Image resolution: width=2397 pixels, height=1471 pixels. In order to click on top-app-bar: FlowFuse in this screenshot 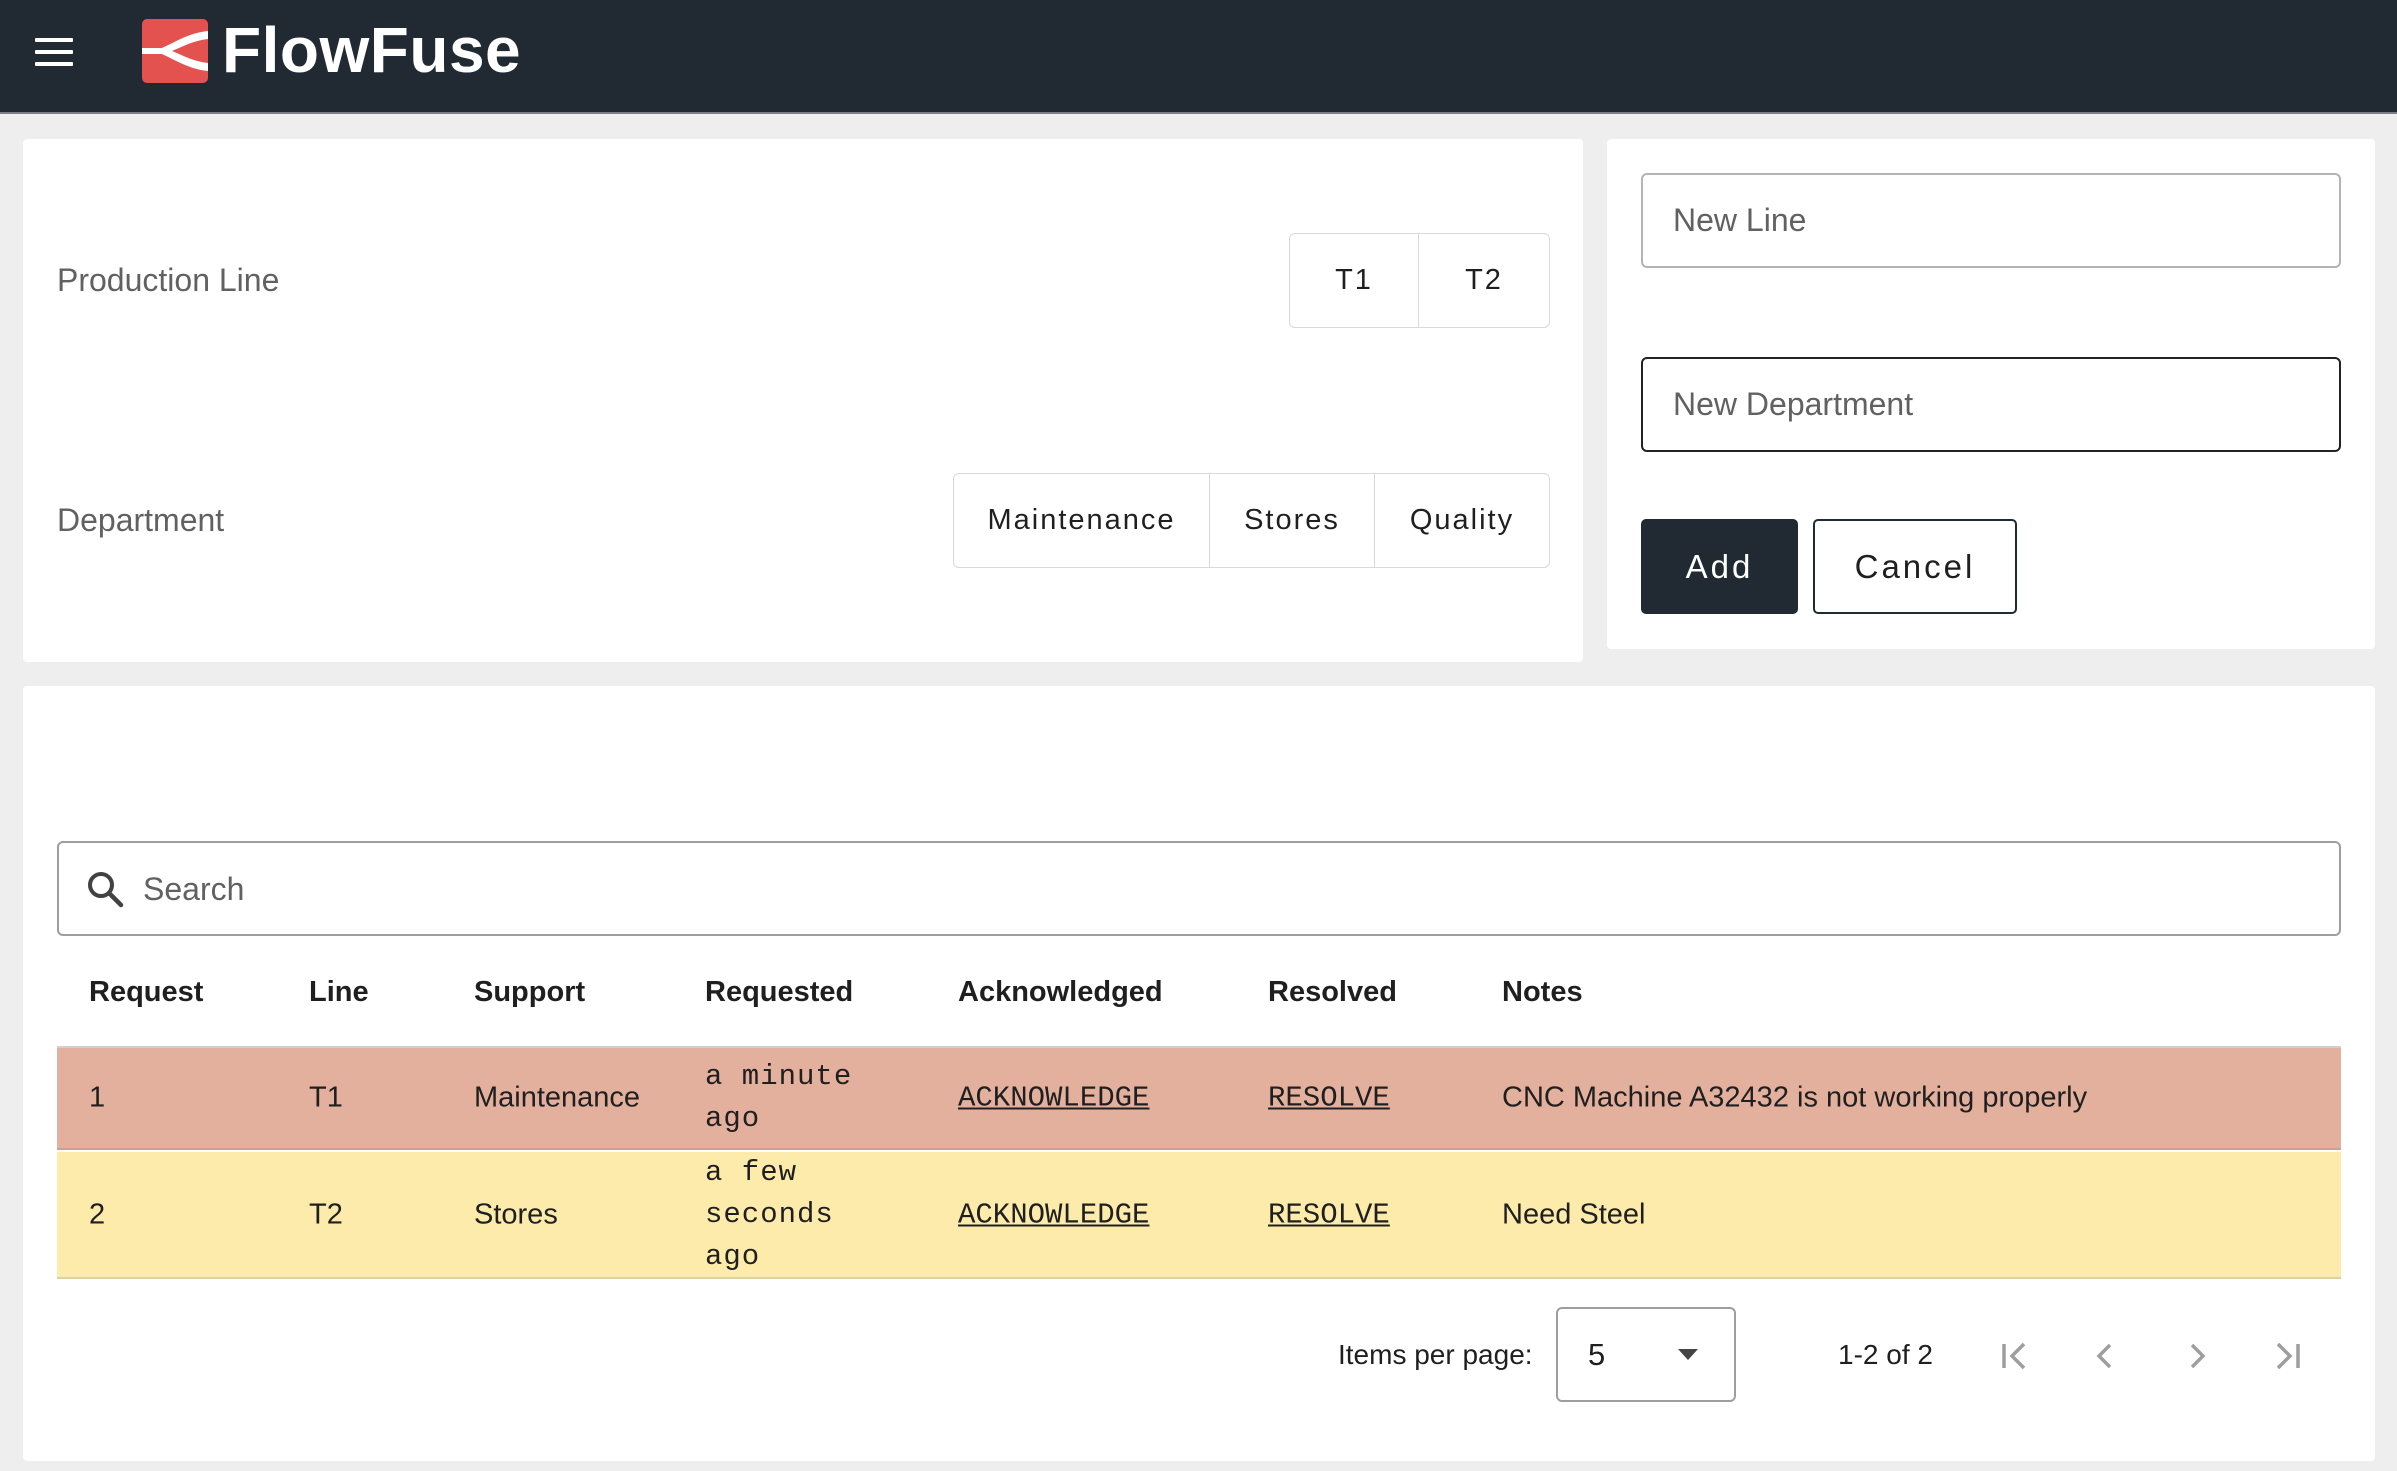, I will do `click(1198, 57)`.